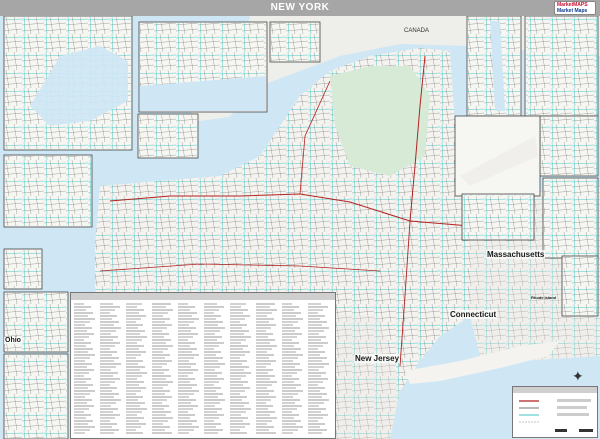 This screenshot has height=439, width=600. I want to click on map-title: NEW YORK, so click(300, 7).